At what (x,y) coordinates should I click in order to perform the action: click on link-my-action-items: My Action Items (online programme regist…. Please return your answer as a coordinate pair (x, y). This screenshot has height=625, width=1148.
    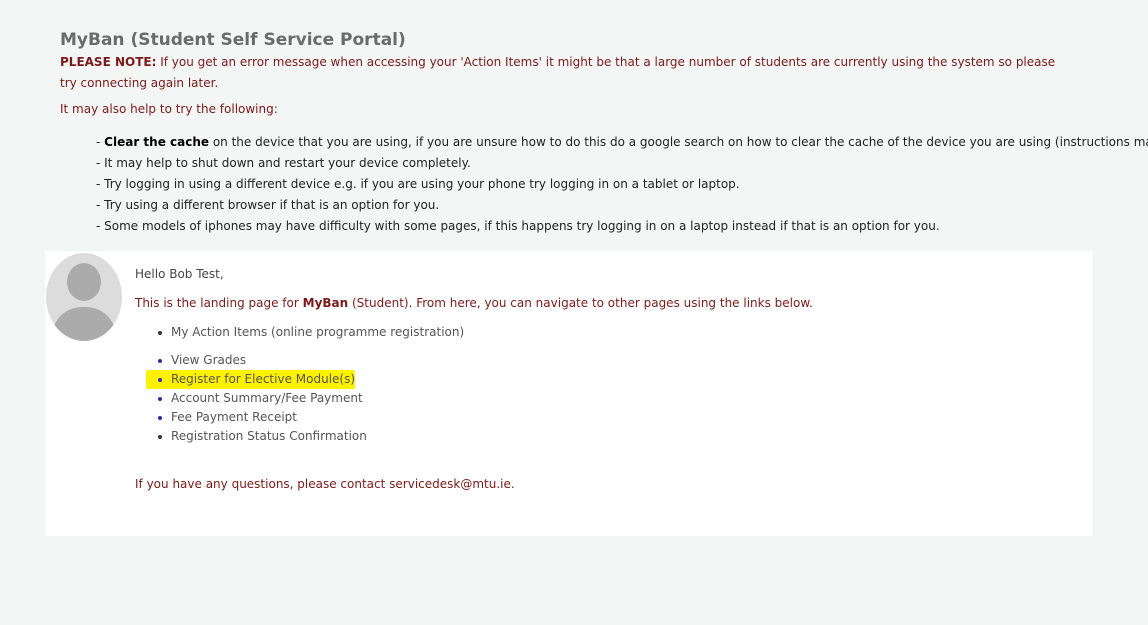
    Looking at the image, I should click on (308, 332).